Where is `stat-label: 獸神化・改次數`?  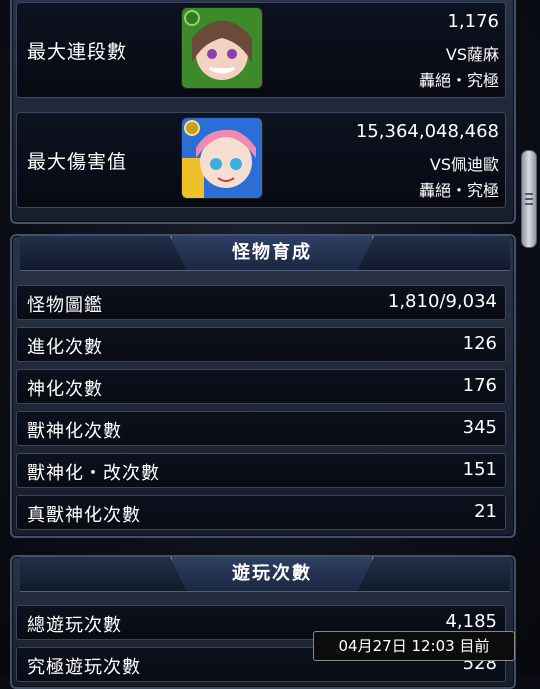 stat-label: 獸神化・改次數 is located at coordinates (93, 473).